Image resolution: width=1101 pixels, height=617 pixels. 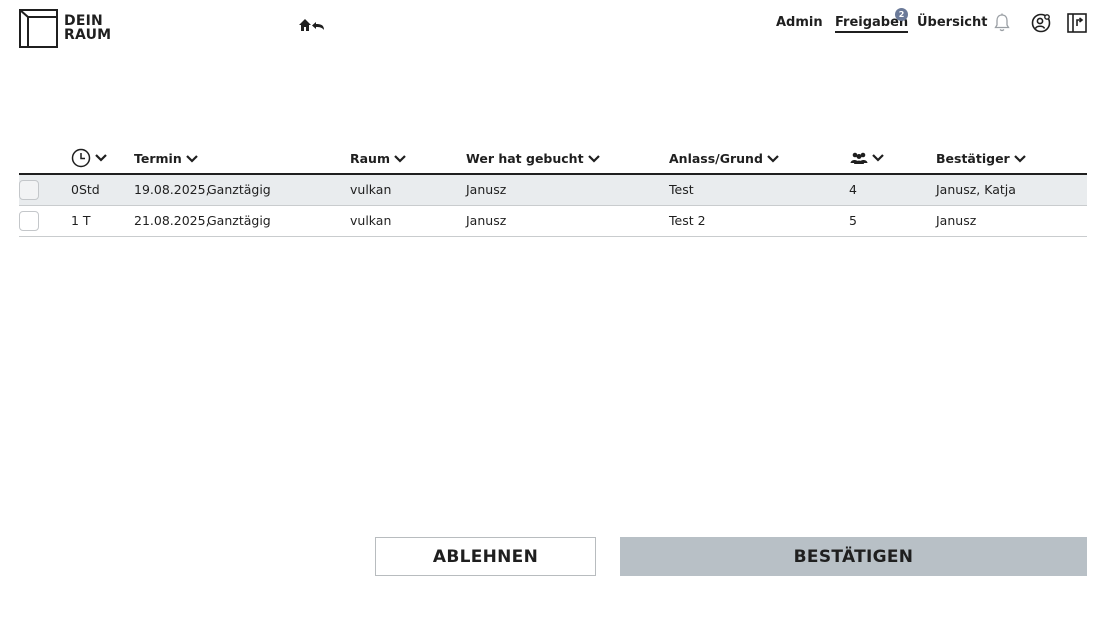 I want to click on approvals-table: Termin Raum Wer hat gebucht Anlass/Grund, so click(x=553, y=192).